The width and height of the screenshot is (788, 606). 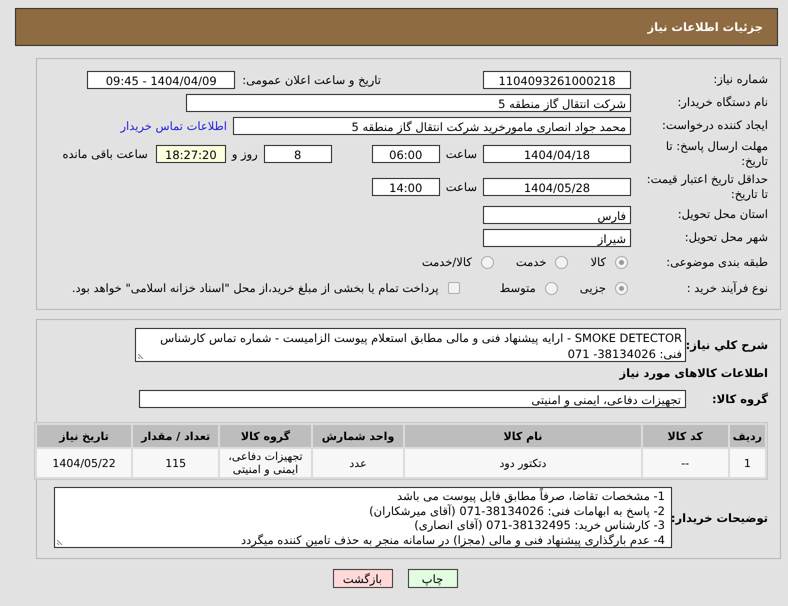 What do you see at coordinates (298, 153) in the screenshot?
I see `days-field: 8` at bounding box center [298, 153].